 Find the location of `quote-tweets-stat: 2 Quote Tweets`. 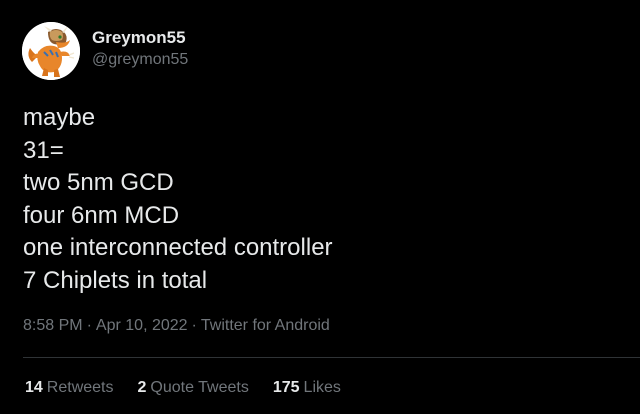

quote-tweets-stat: 2 Quote Tweets is located at coordinates (193, 388).